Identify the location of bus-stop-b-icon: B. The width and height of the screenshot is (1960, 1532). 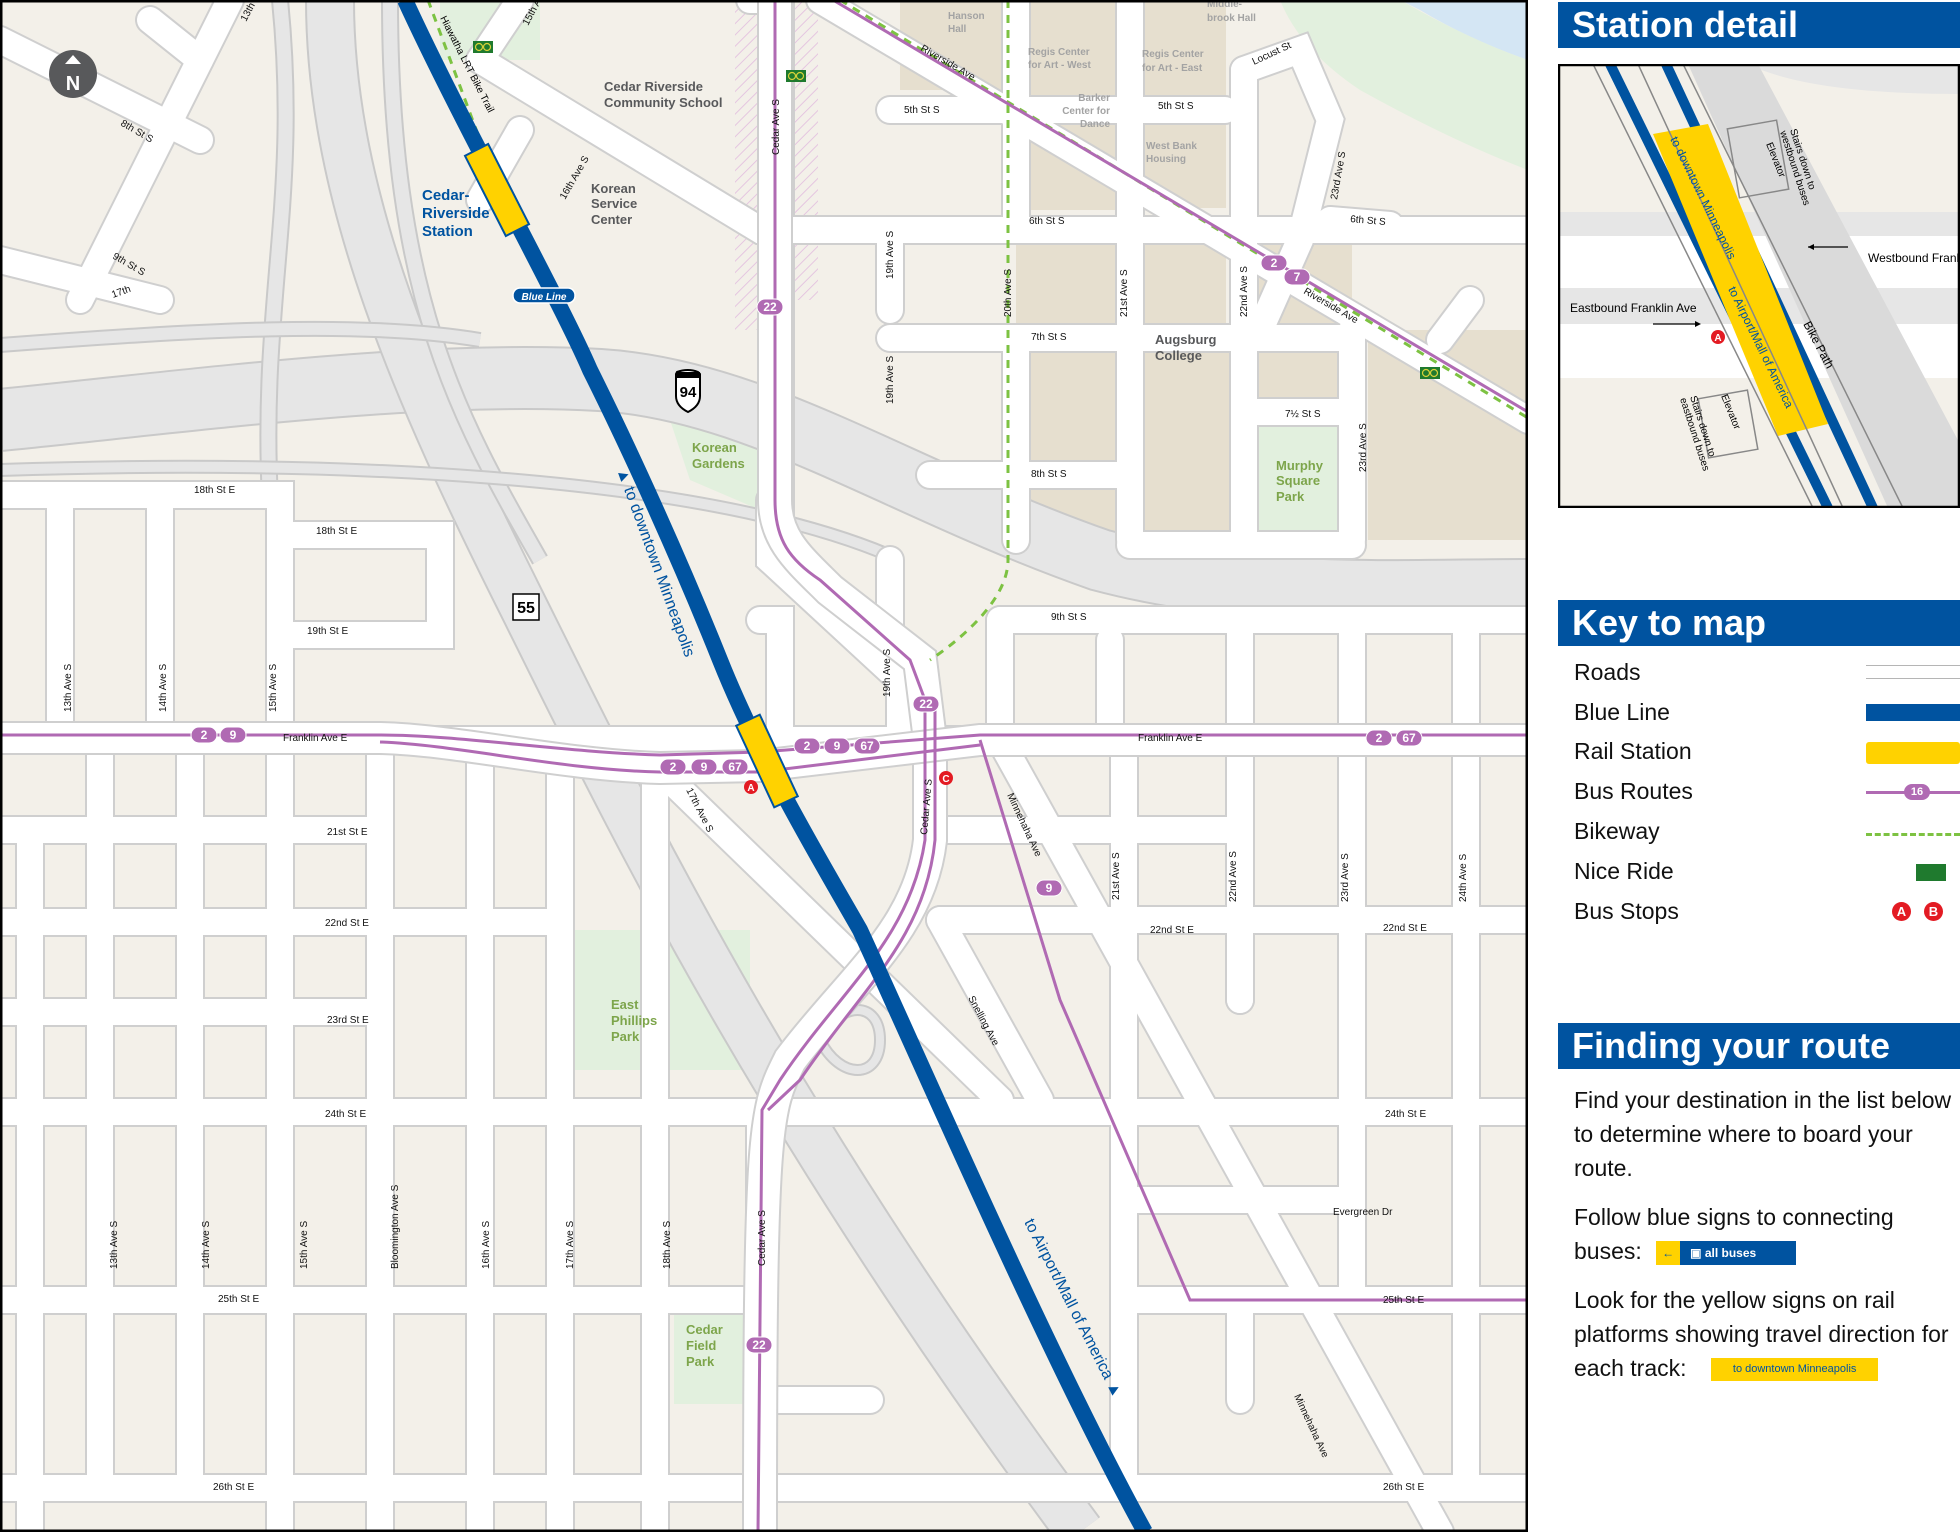
(1933, 911).